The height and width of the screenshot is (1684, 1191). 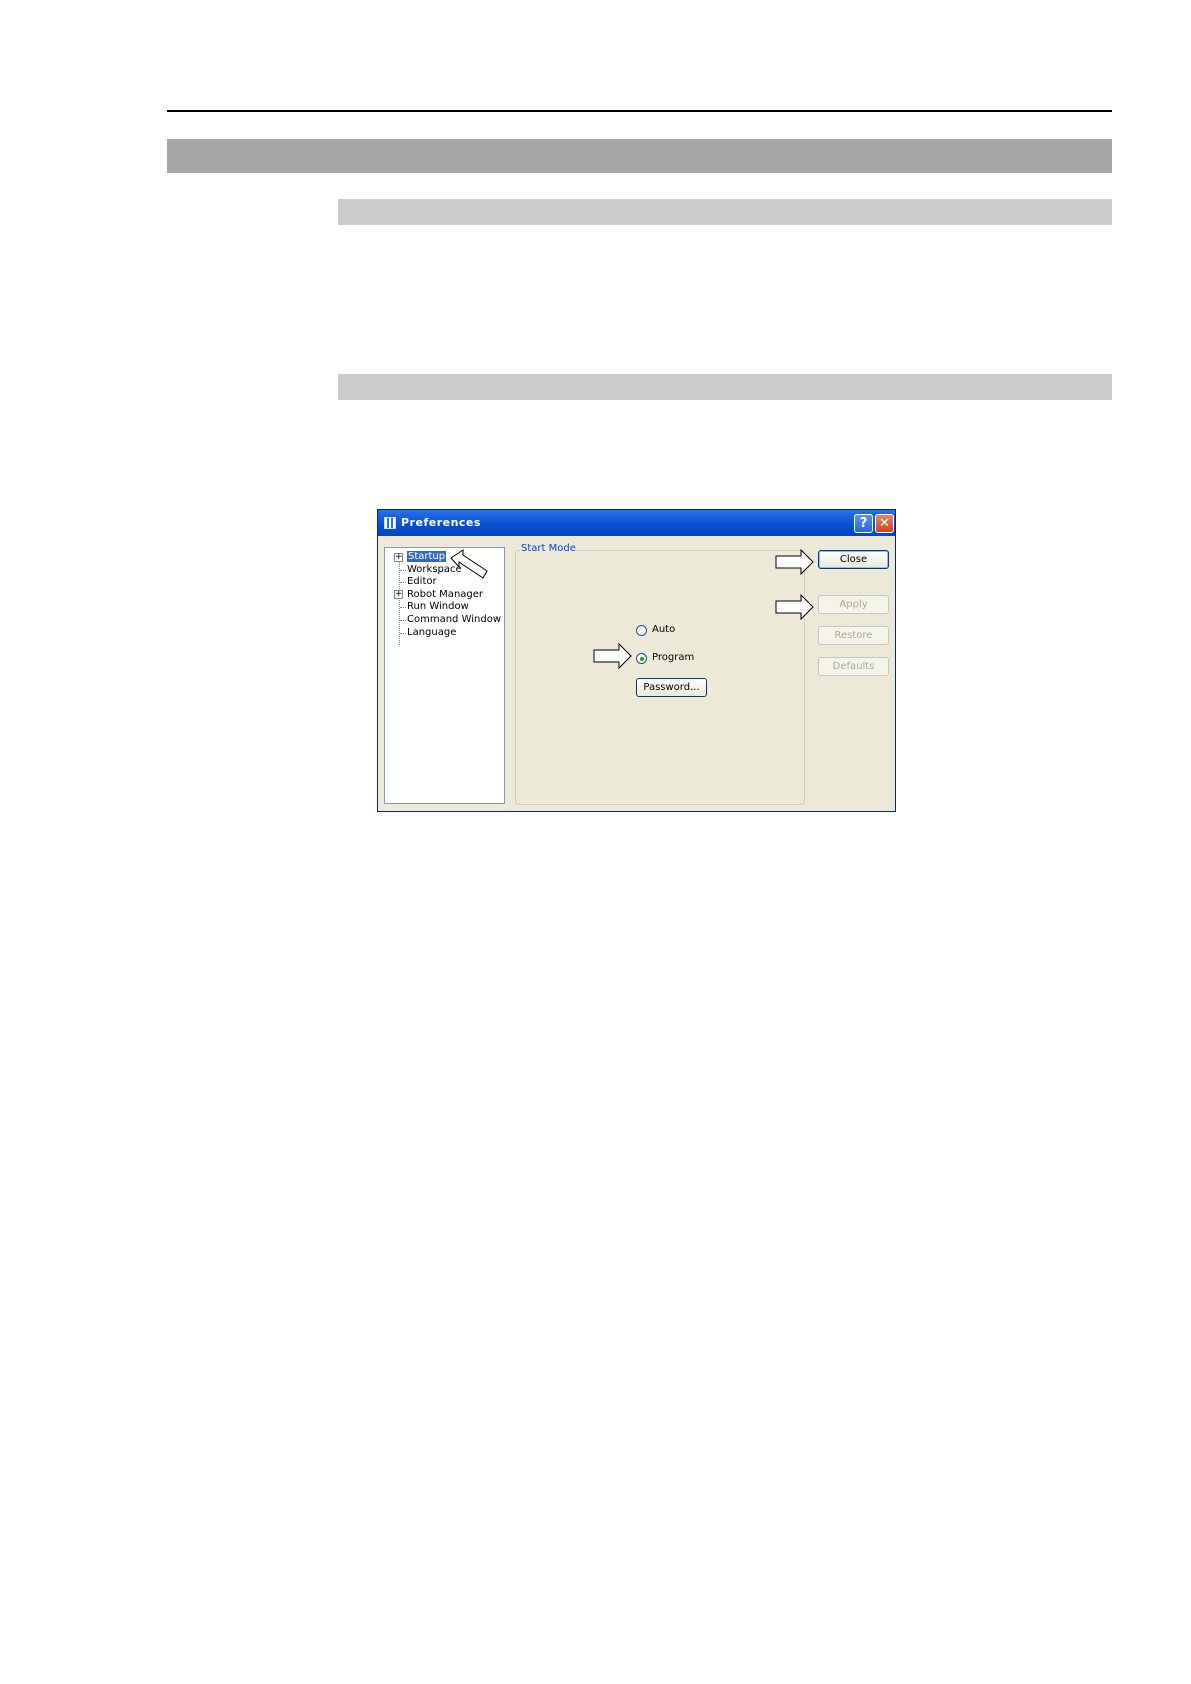 What do you see at coordinates (636, 523) in the screenshot?
I see `dialog-titlebar: Preferences ? ✕` at bounding box center [636, 523].